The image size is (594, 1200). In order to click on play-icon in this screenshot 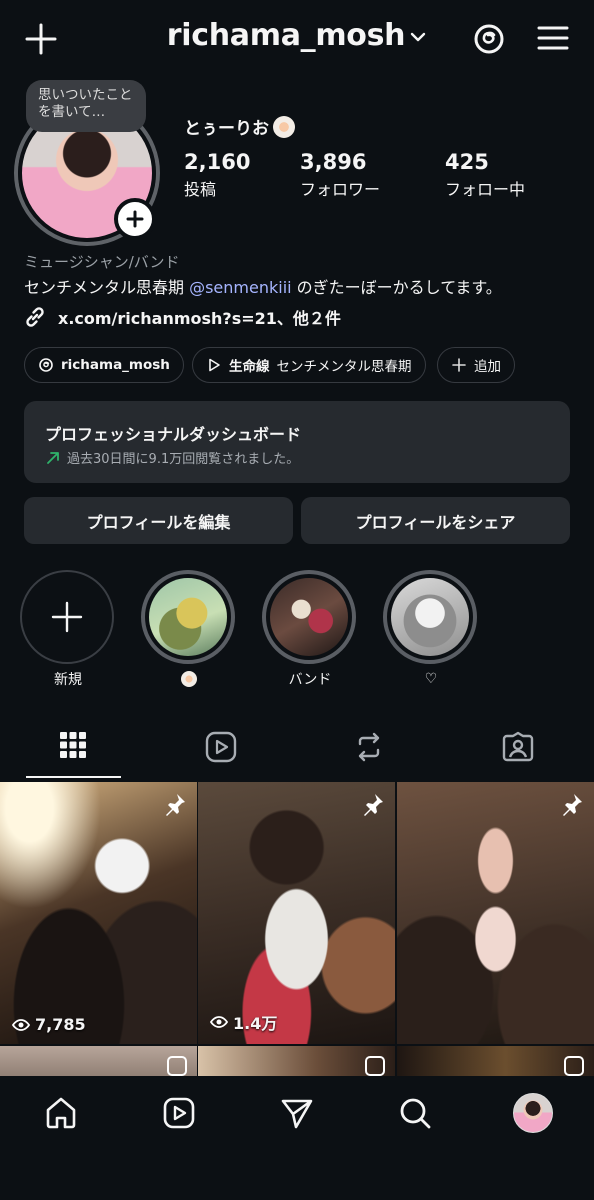, I will do `click(214, 365)`.